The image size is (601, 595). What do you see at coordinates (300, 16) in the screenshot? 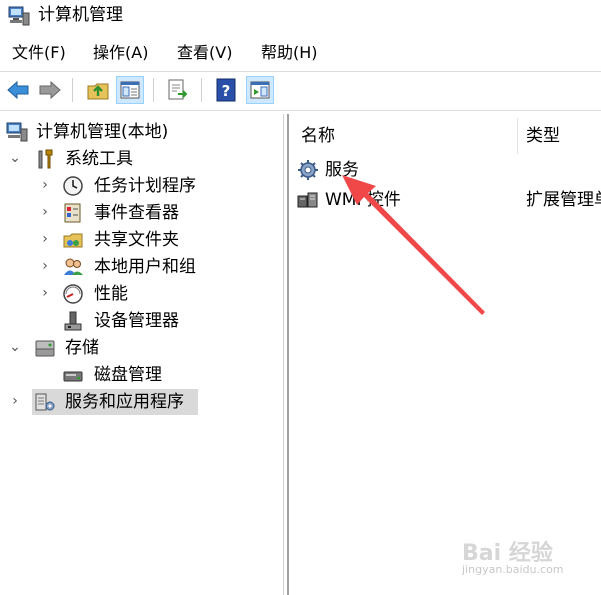
I see `title-bar: 计算机管理` at bounding box center [300, 16].